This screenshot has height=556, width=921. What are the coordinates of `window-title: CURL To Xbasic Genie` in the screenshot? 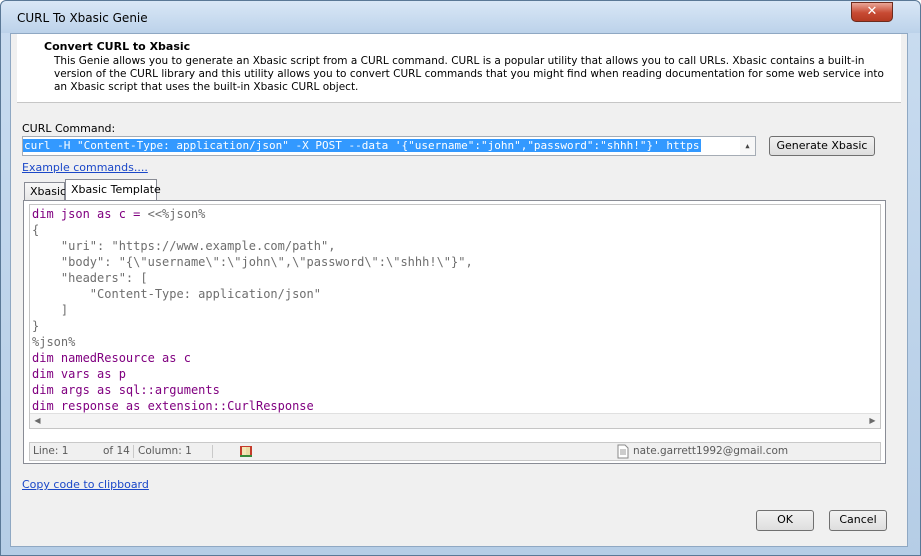 It's located at (82, 18).